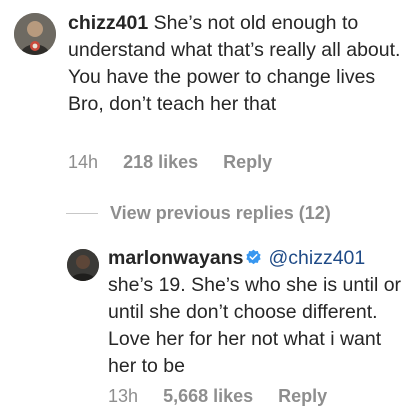 This screenshot has width=416, height=414. What do you see at coordinates (247, 162) in the screenshot?
I see `comment-reply-button: Reply` at bounding box center [247, 162].